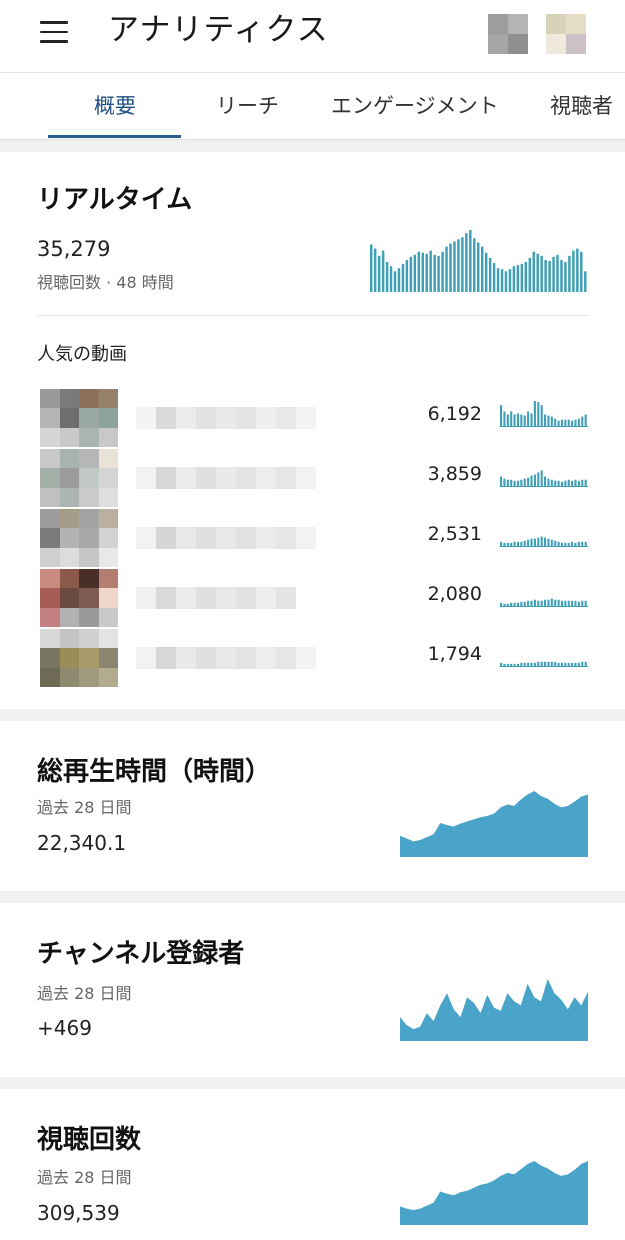 This screenshot has width=625, height=1240. Describe the element at coordinates (312, 478) in the screenshot. I see `video-row: 3,859` at that location.